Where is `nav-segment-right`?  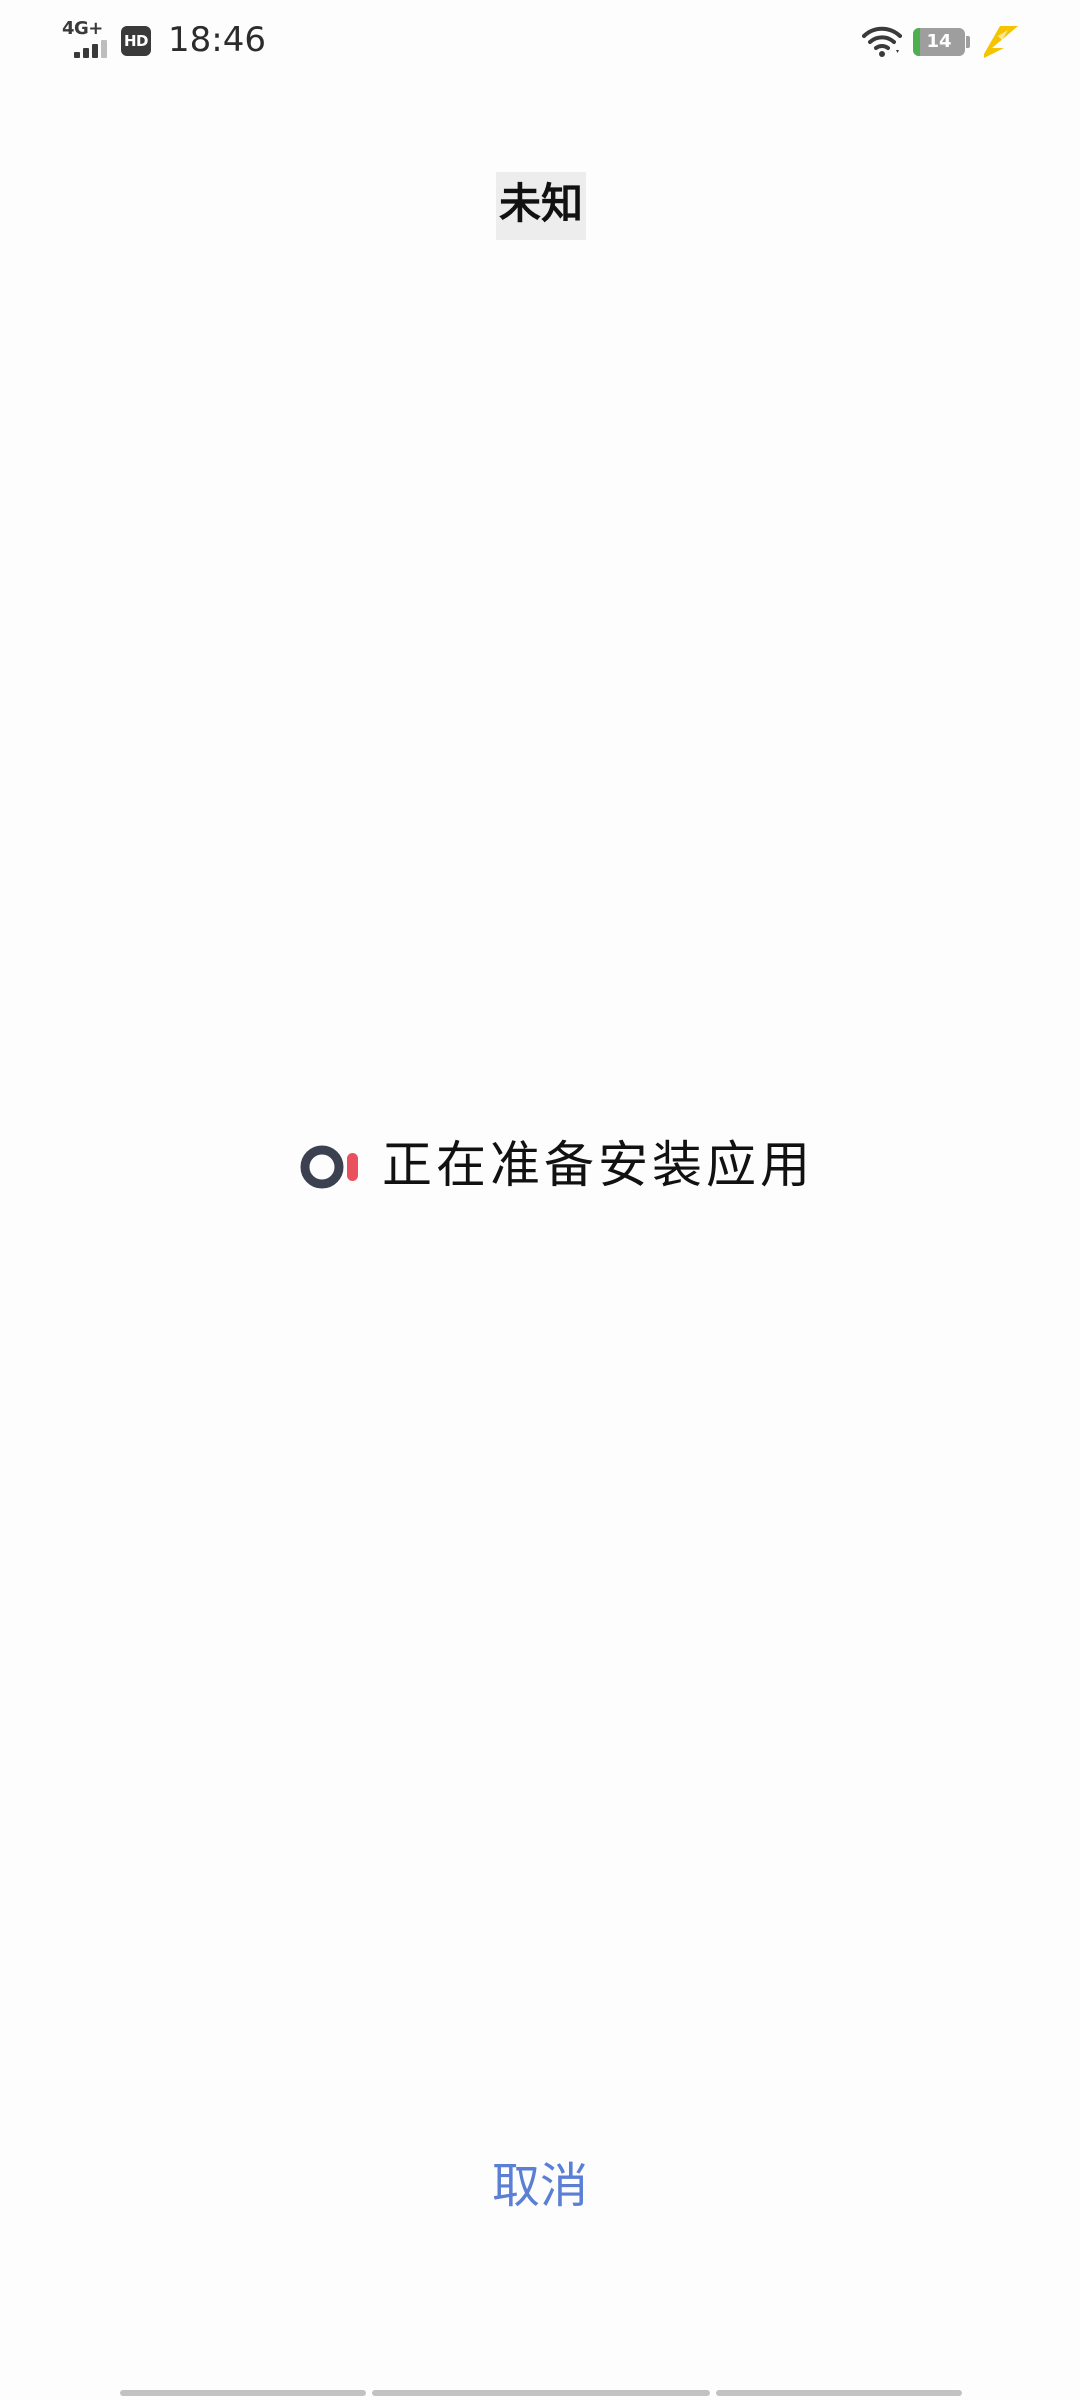
nav-segment-right is located at coordinates (839, 2393).